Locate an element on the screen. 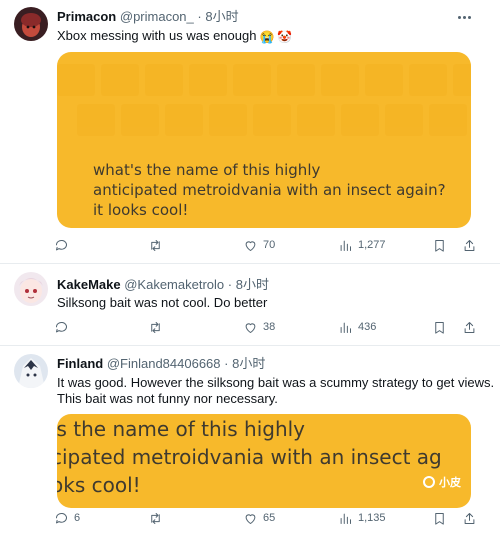 The width and height of the screenshot is (500, 536). views-button: 1,135 is located at coordinates (362, 518).